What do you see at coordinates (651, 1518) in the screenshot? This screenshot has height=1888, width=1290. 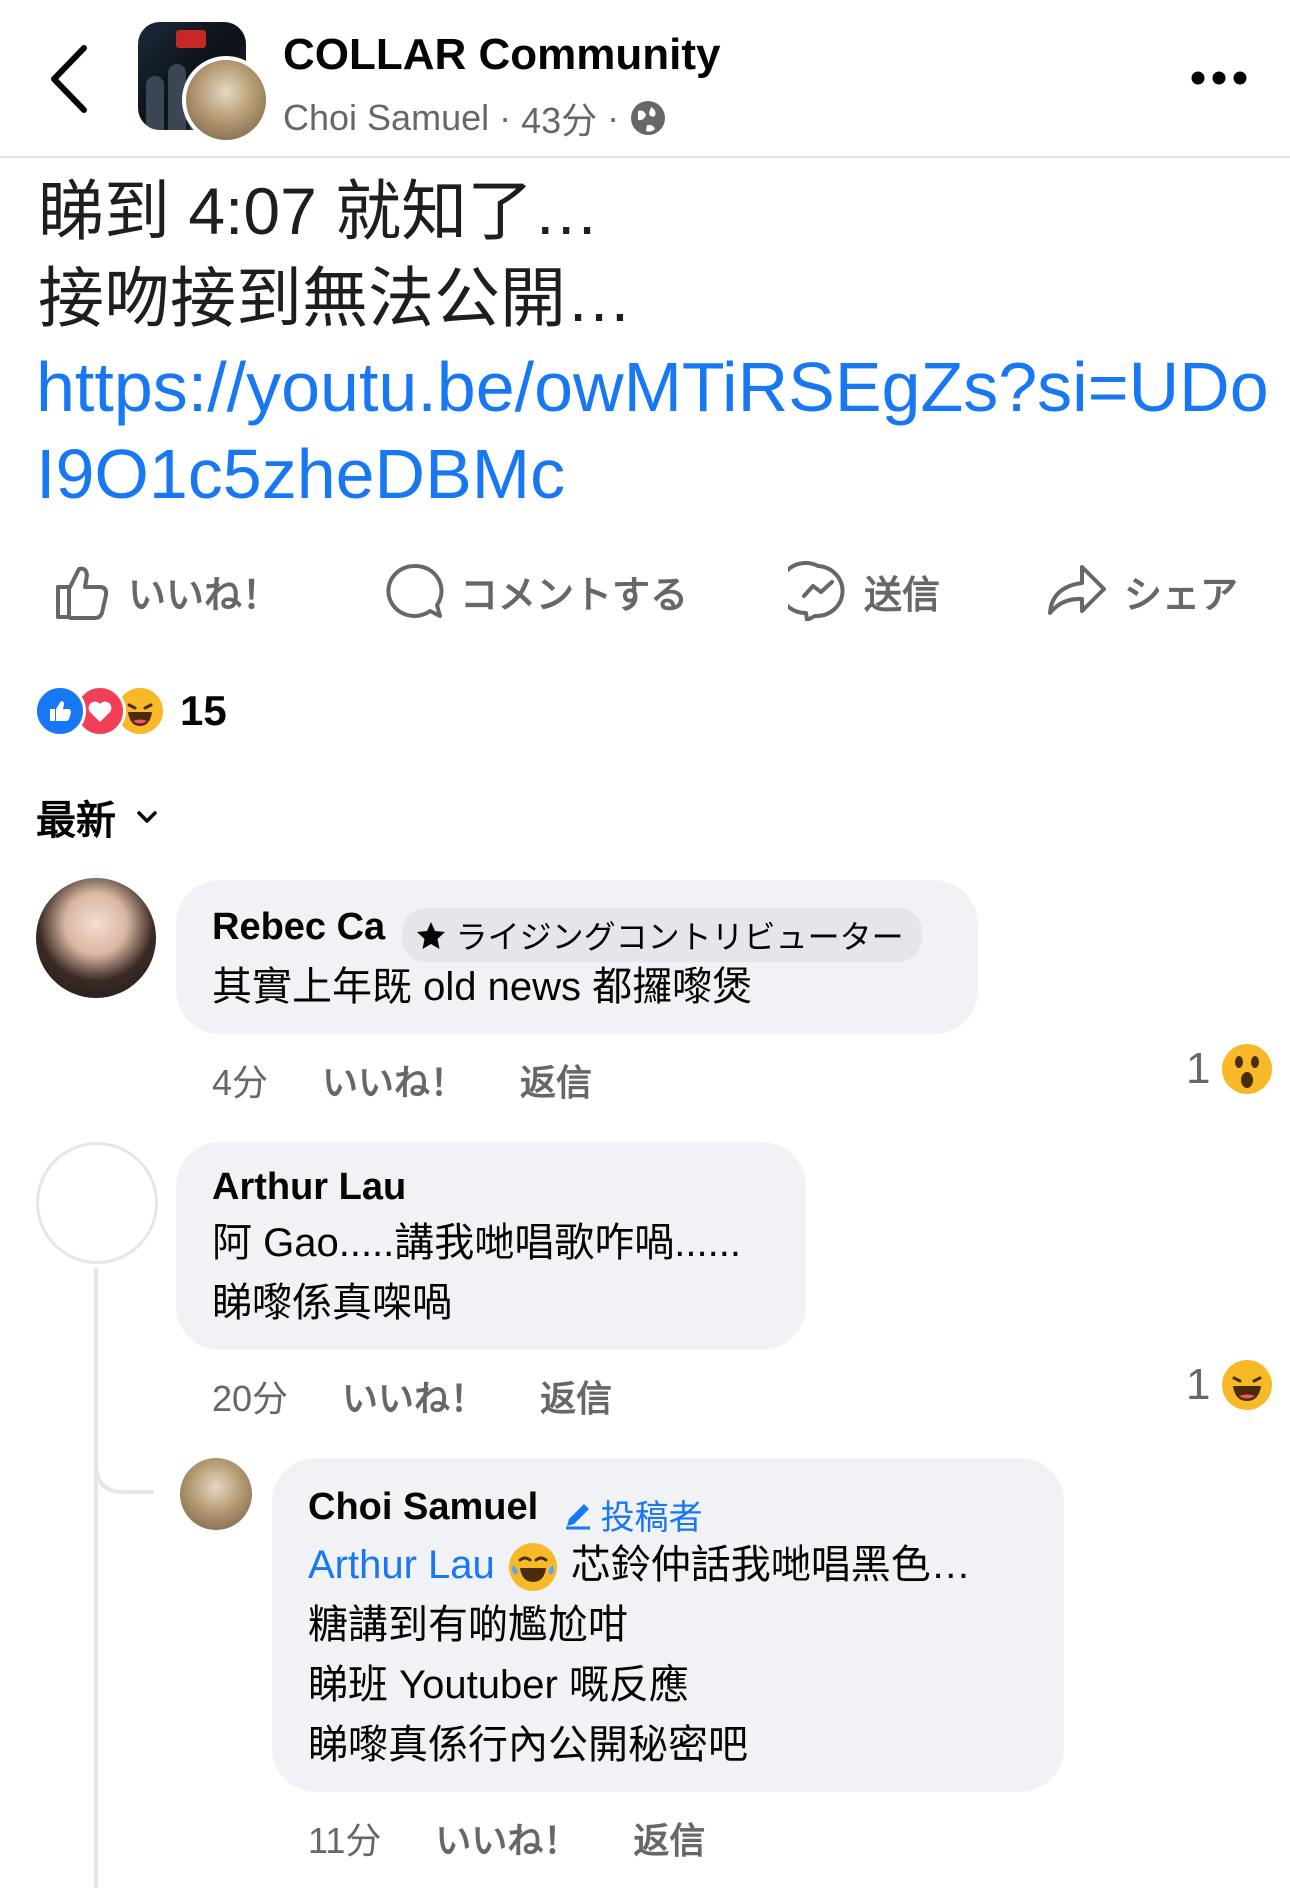 I see `badge-label: 投稿者` at bounding box center [651, 1518].